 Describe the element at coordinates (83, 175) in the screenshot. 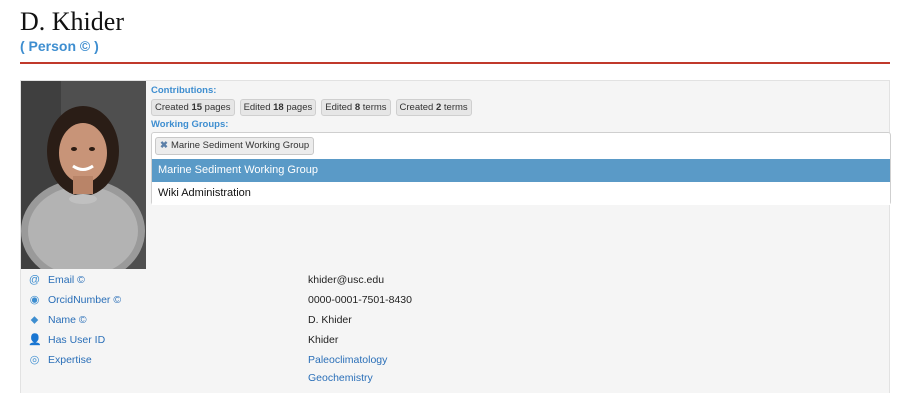

I see `profile-photo` at that location.